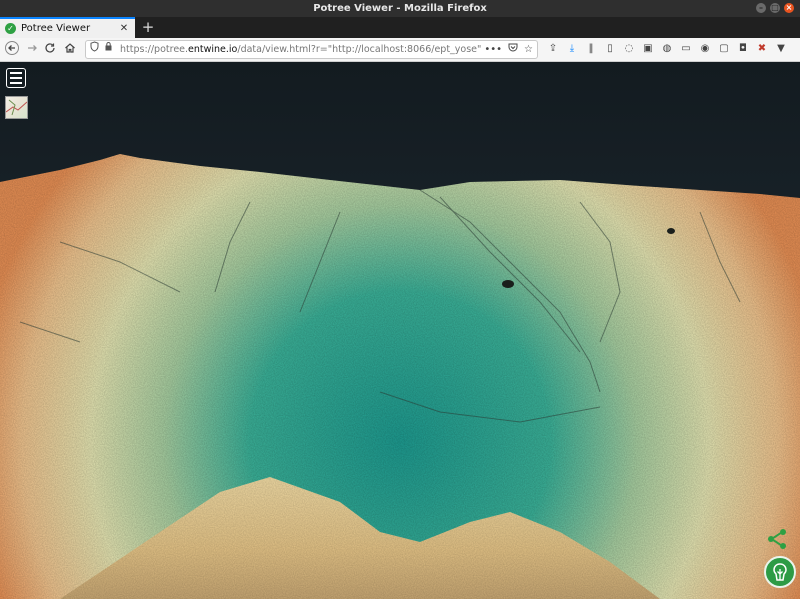  What do you see at coordinates (10, 28) in the screenshot?
I see `potree-favicon-icon: ✓` at bounding box center [10, 28].